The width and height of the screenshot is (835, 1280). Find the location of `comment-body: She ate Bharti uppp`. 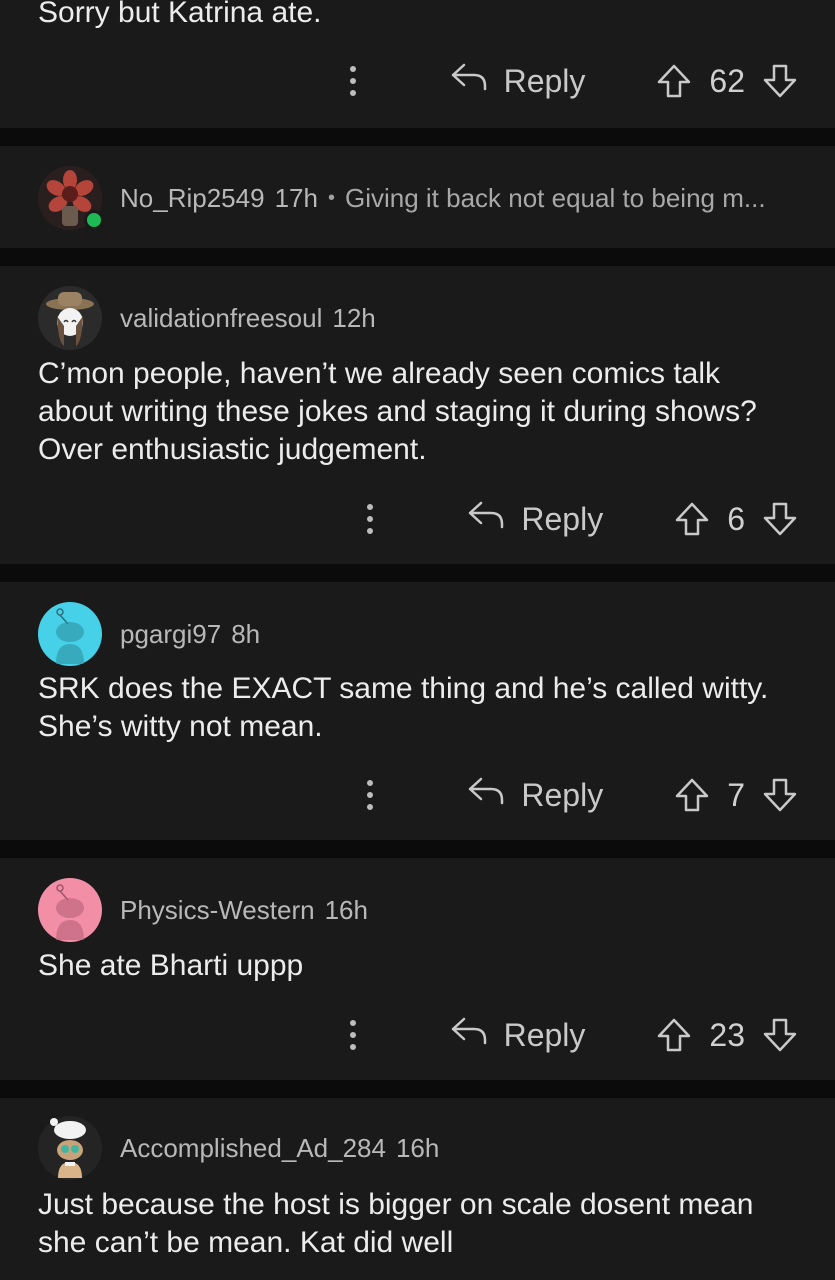

comment-body: She ate Bharti uppp is located at coordinates (171, 965).